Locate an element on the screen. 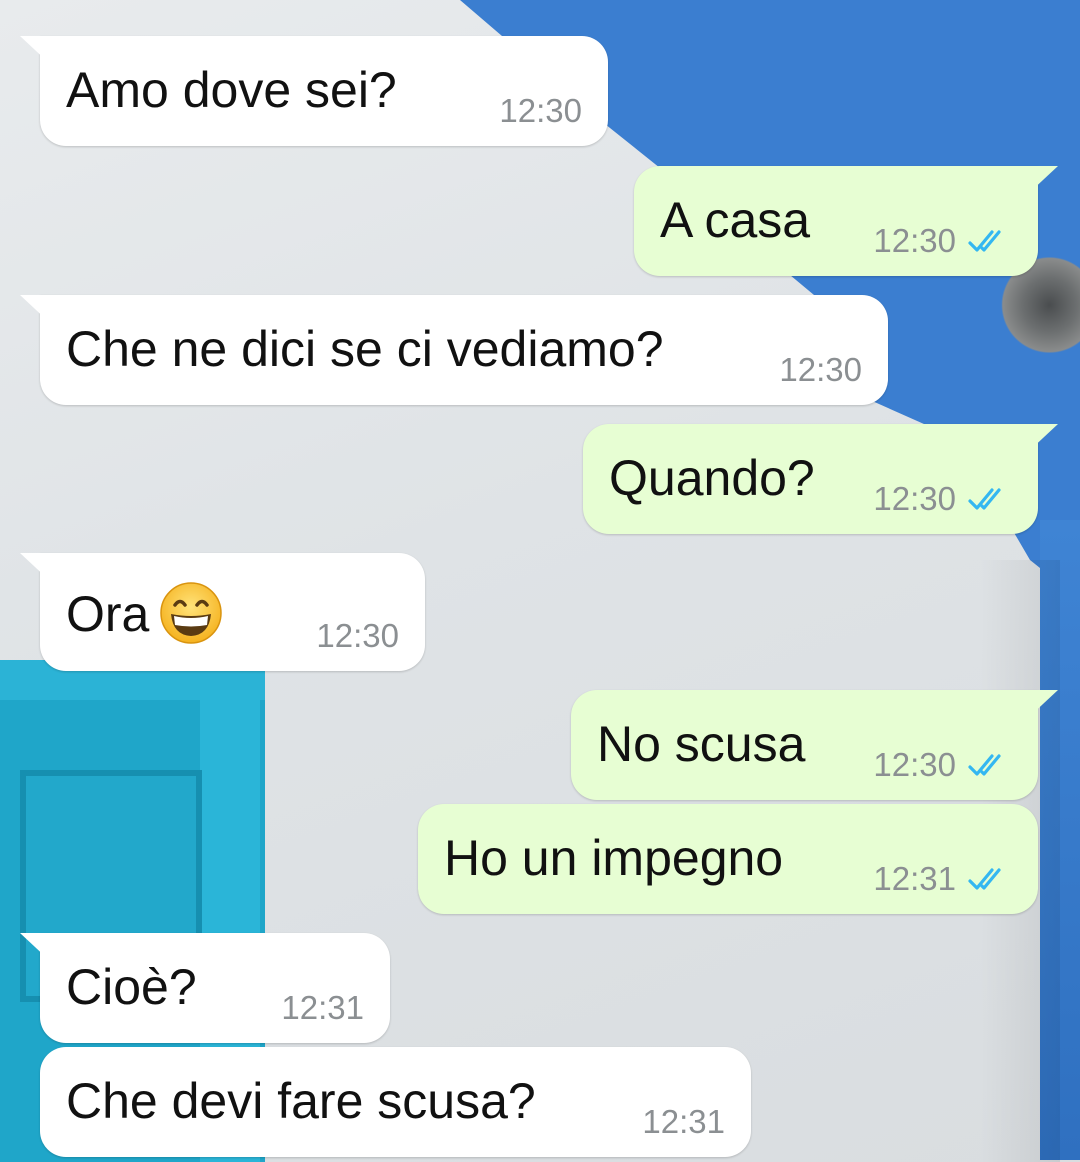 This screenshot has height=1162, width=1080. message-bubble-outgoing: A casa 12:30 is located at coordinates (846, 221).